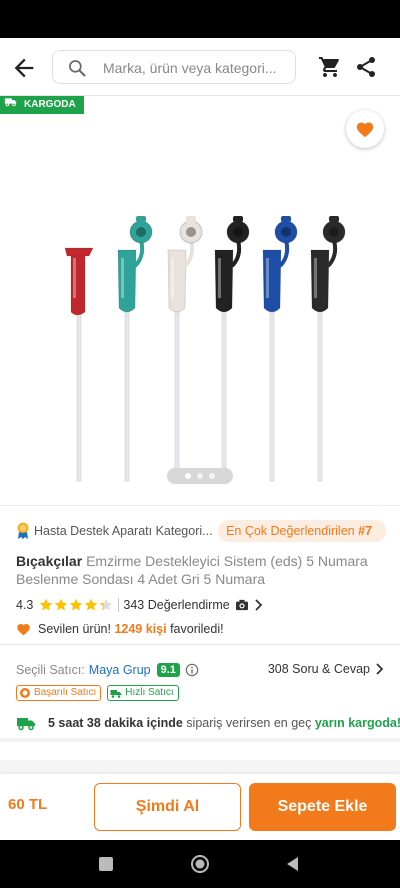 The height and width of the screenshot is (888, 400). I want to click on rating-row: 4.3 343 Değerlendirme, so click(139, 605).